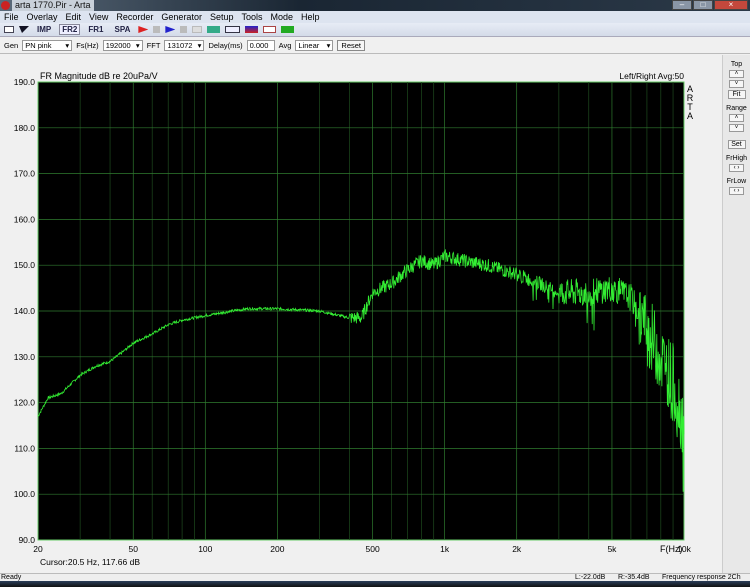 This screenshot has height=587, width=750. Describe the element at coordinates (736, 191) in the screenshot. I see `frlow-buttons: ‹ ›` at that location.